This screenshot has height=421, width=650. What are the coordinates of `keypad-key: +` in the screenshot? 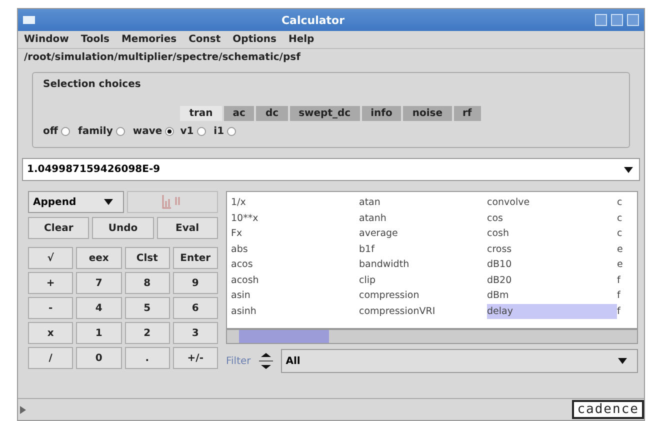 It's located at (51, 283).